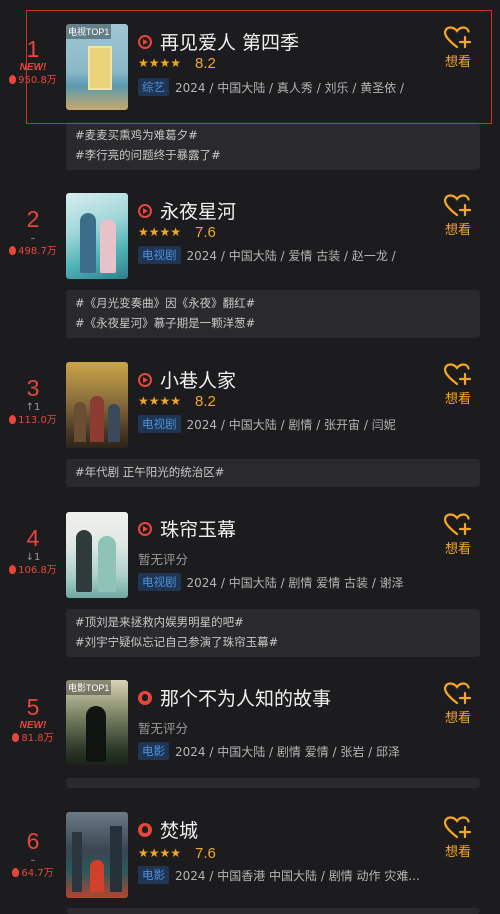 Image resolution: width=500 pixels, height=914 pixels. Describe the element at coordinates (33, 874) in the screenshot. I see `heat-value: 64.7万` at that location.